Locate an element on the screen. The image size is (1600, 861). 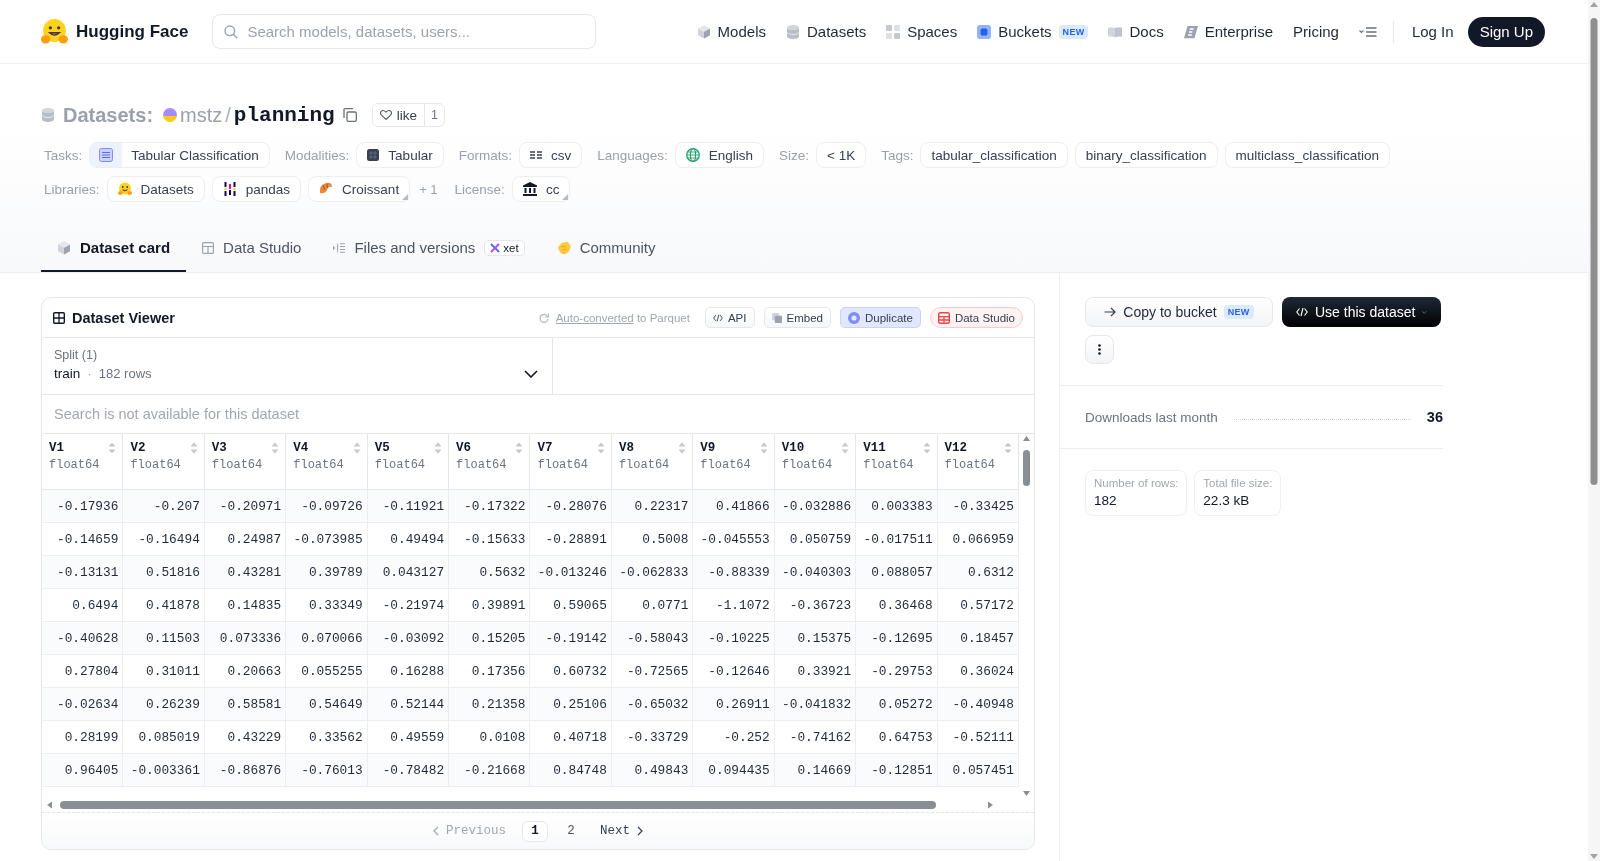
nav-link: Docs is located at coordinates (1136, 31).